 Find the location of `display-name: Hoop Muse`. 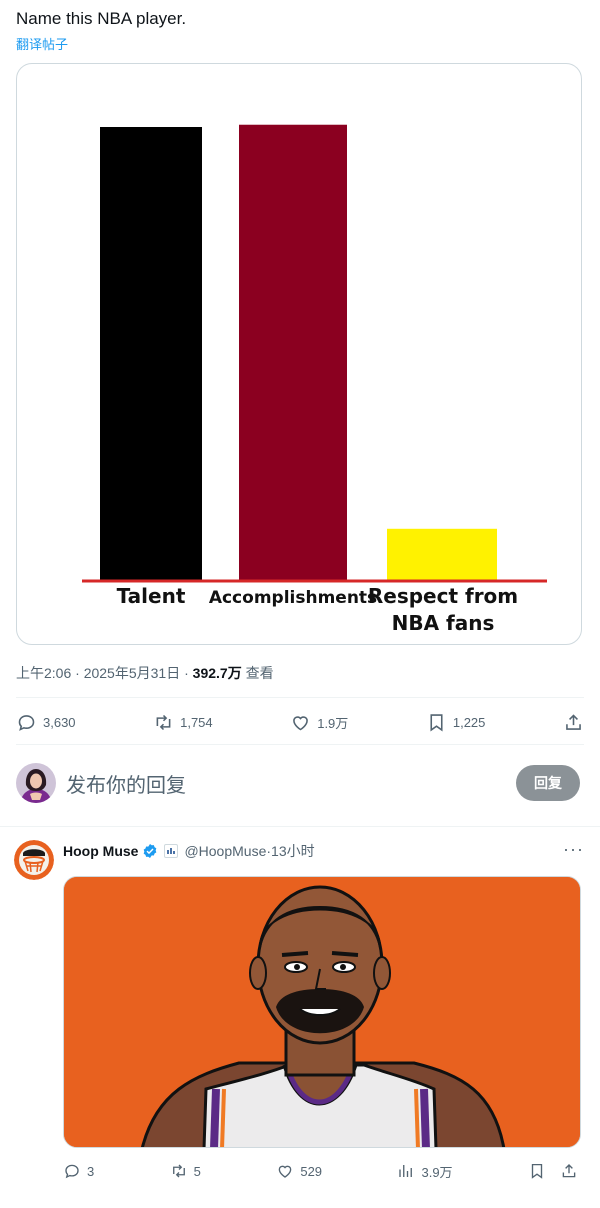

display-name: Hoop Muse is located at coordinates (100, 851).